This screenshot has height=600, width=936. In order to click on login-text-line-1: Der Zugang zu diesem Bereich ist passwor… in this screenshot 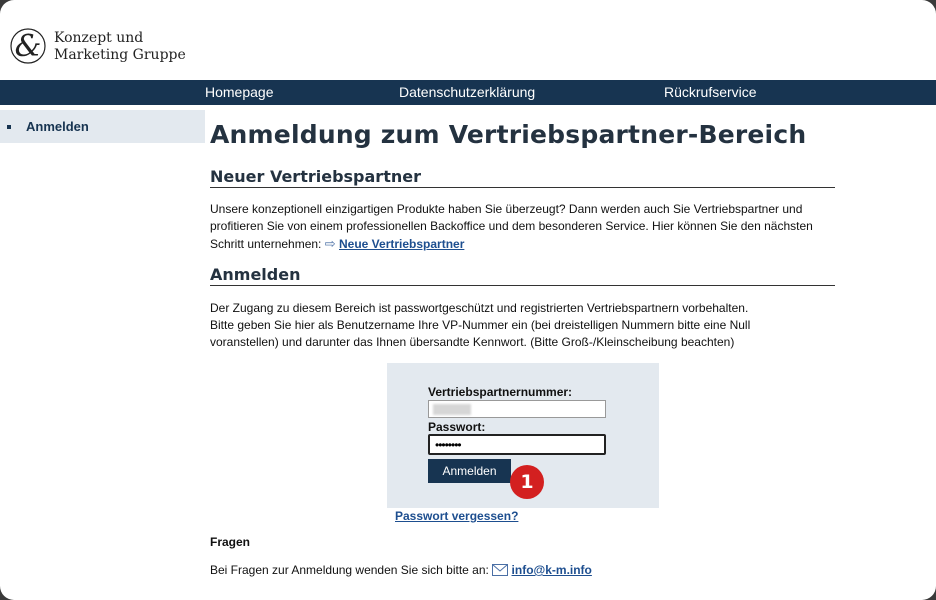, I will do `click(479, 308)`.